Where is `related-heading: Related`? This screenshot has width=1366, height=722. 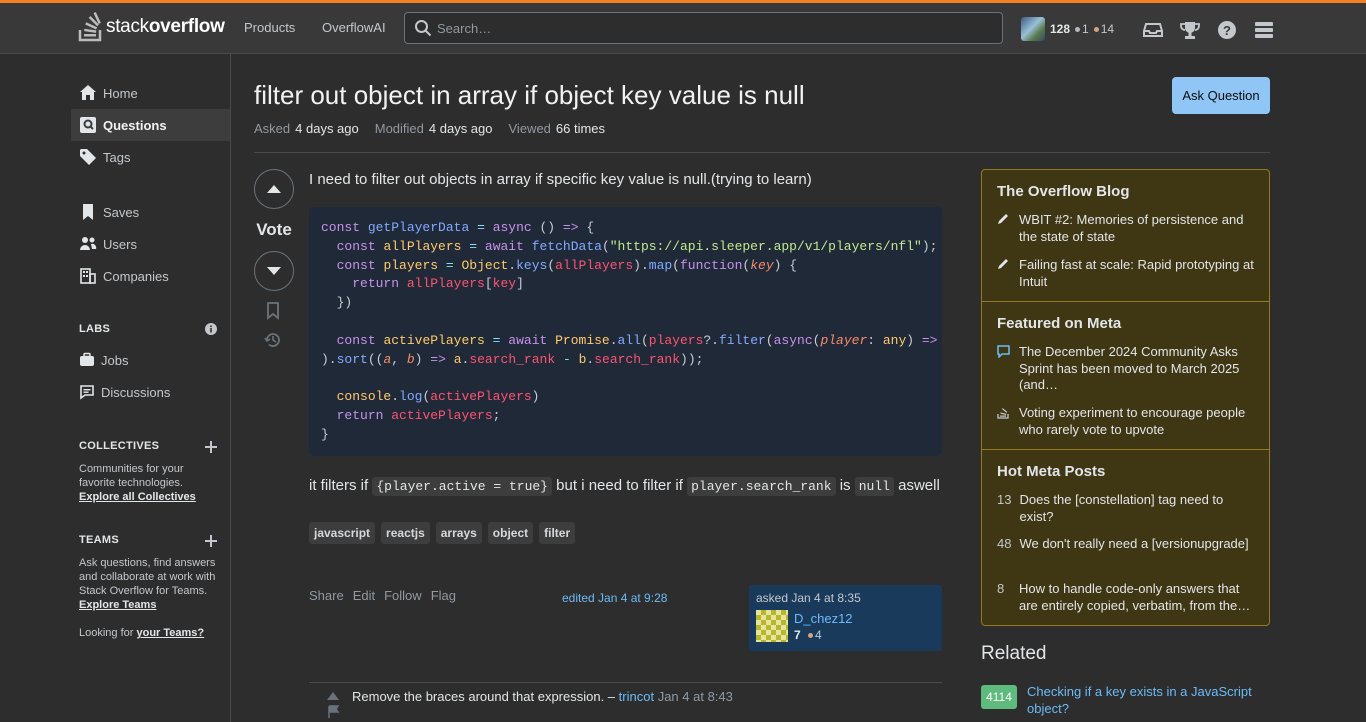
related-heading: Related is located at coordinates (1014, 653).